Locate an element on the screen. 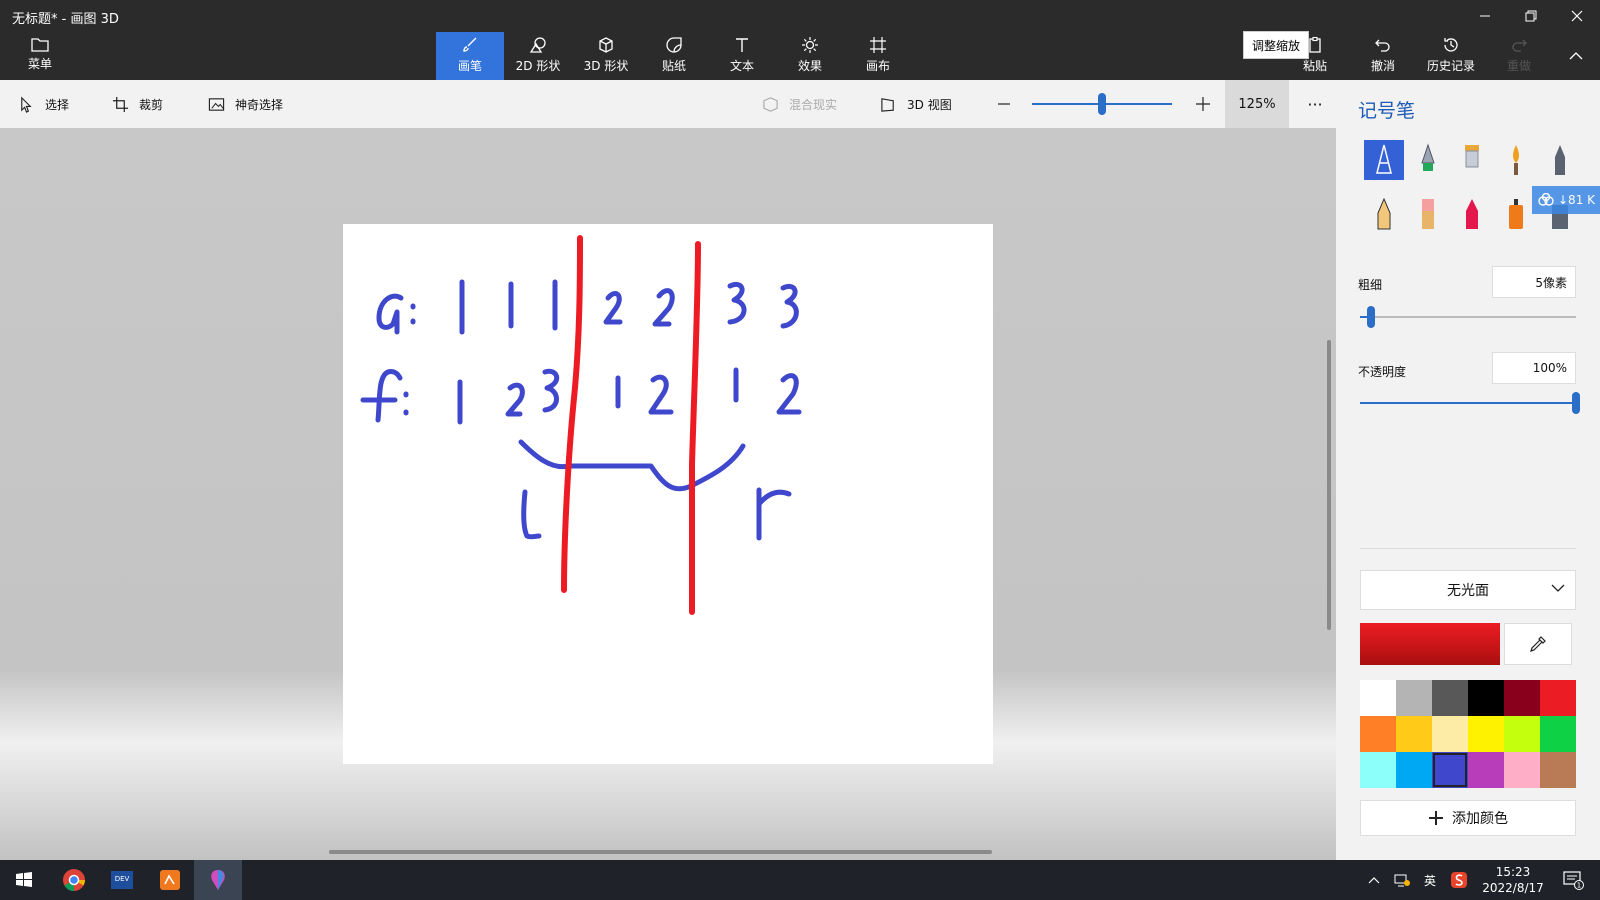  marker-brush is located at coordinates (1384, 160).